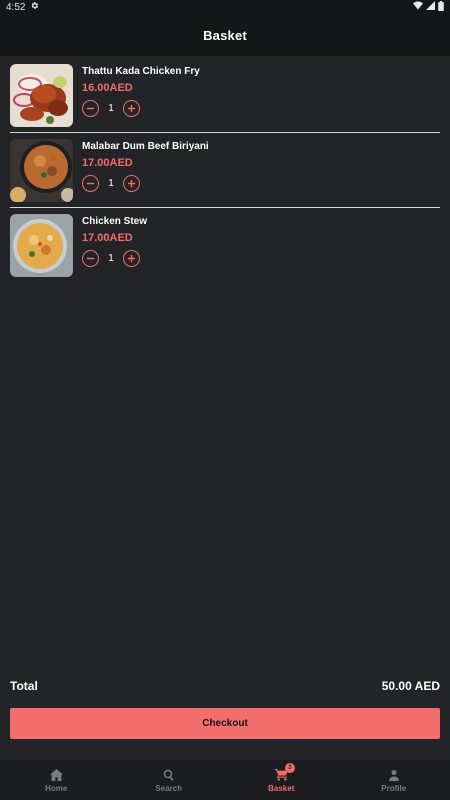 This screenshot has height=800, width=450. I want to click on basket-item: Malabar Dum Beef Biriyani 17.00AED 1, so click(225, 170).